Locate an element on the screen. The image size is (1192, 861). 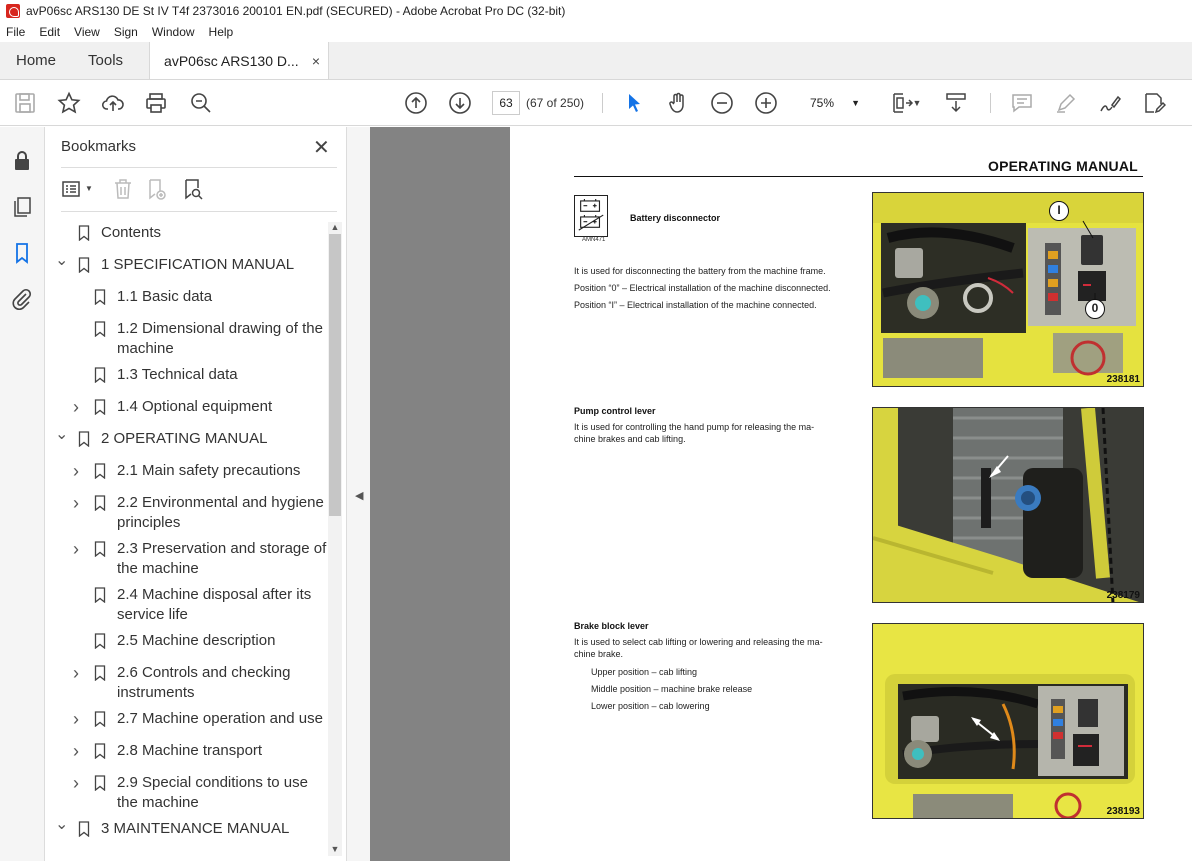
navigation-rail is located at coordinates (22, 494).